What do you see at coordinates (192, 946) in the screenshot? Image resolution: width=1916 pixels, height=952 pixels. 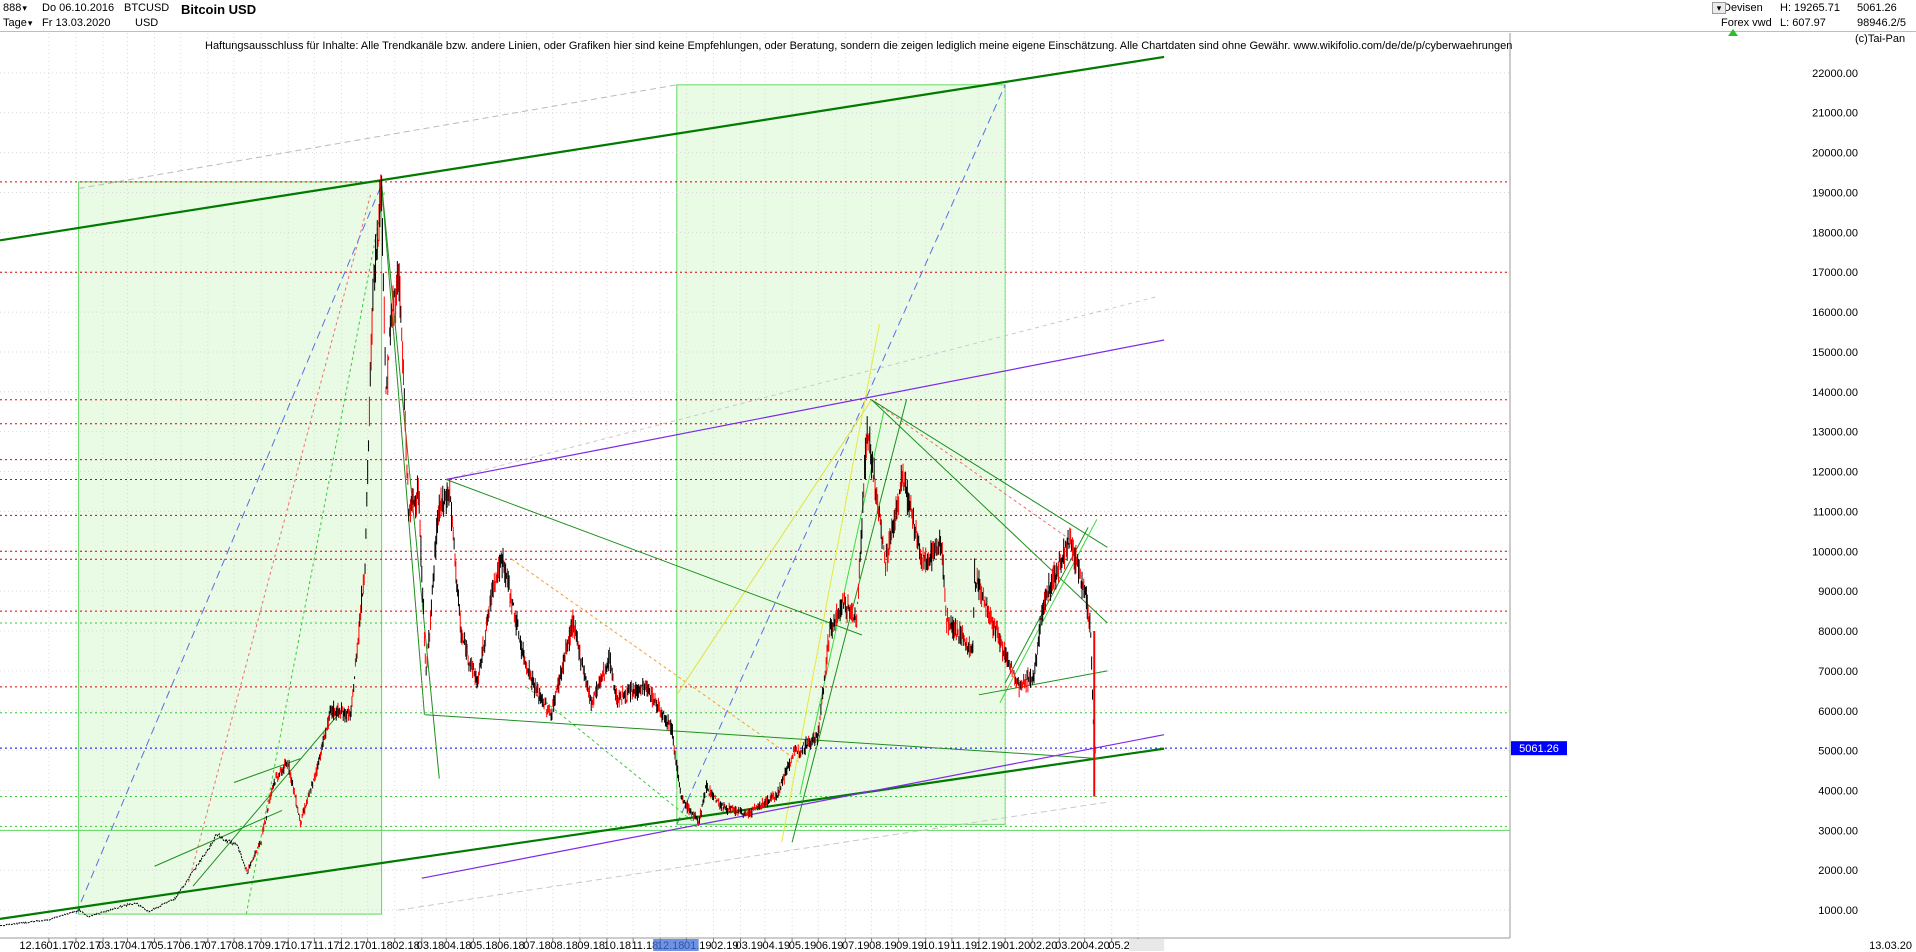 I see `x-tick-label: 06.17` at bounding box center [192, 946].